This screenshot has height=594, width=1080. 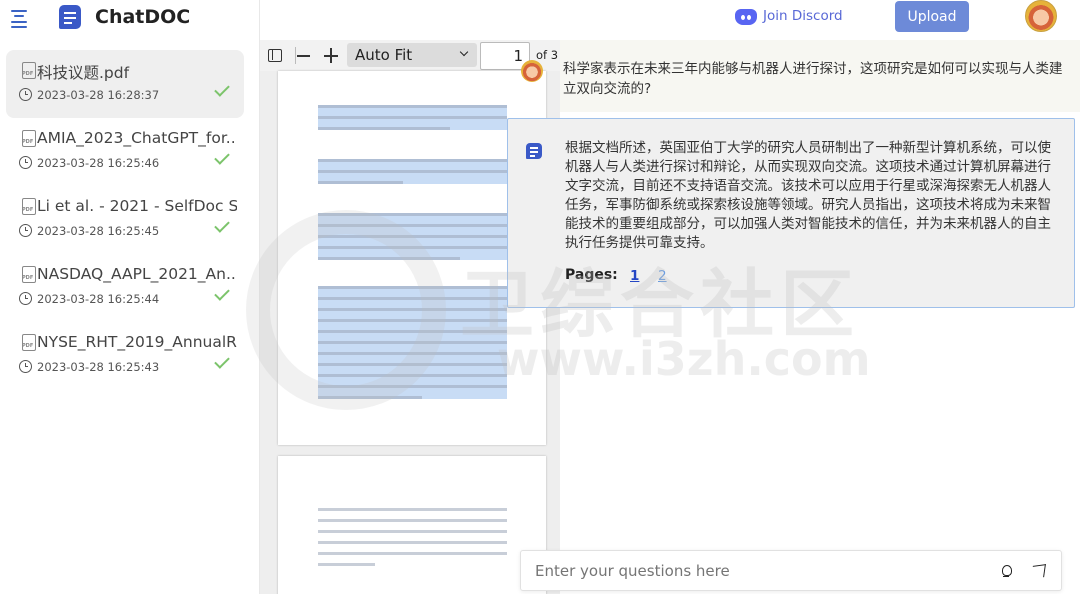 What do you see at coordinates (746, 17) in the screenshot?
I see `discord-icon` at bounding box center [746, 17].